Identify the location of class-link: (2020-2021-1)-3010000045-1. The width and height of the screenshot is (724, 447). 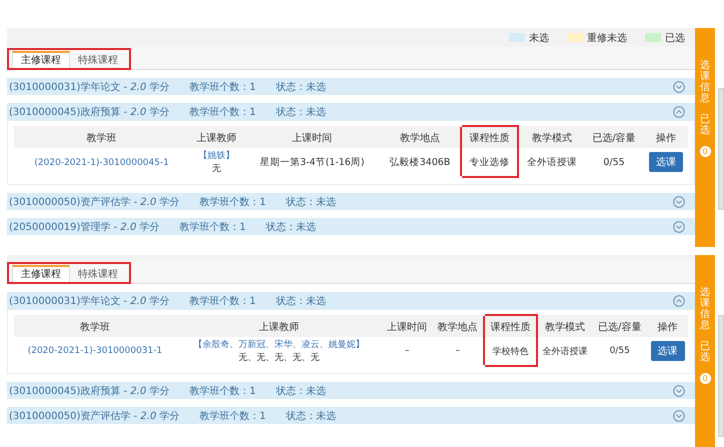
(101, 163).